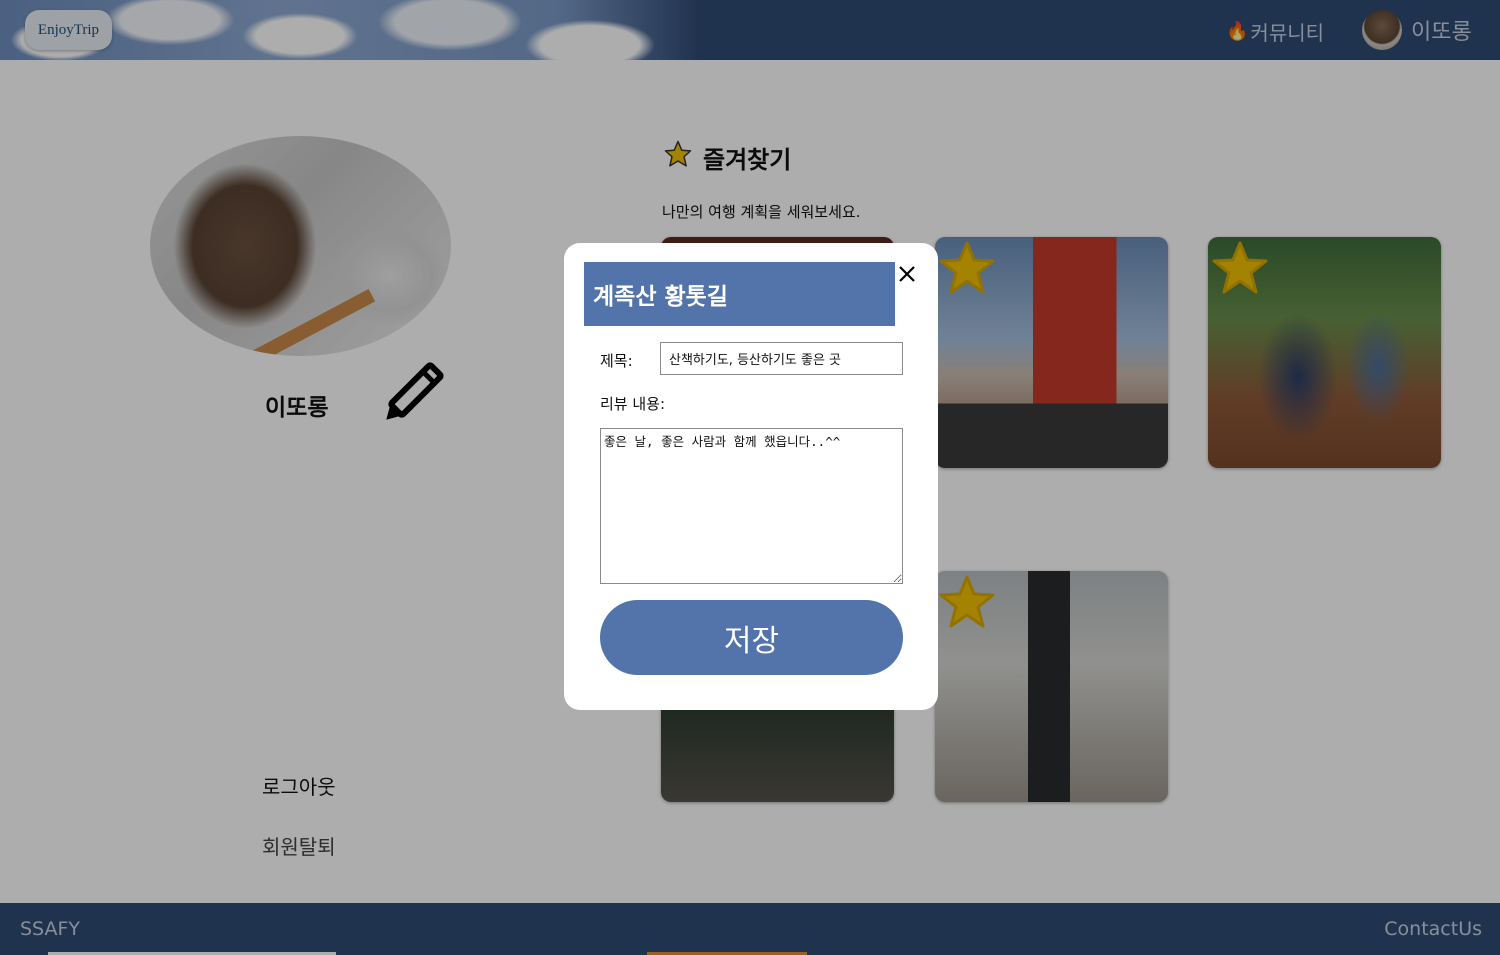 This screenshot has height=955, width=1500. What do you see at coordinates (660, 297) in the screenshot?
I see `modal-place-title: 계족산 황톳길` at bounding box center [660, 297].